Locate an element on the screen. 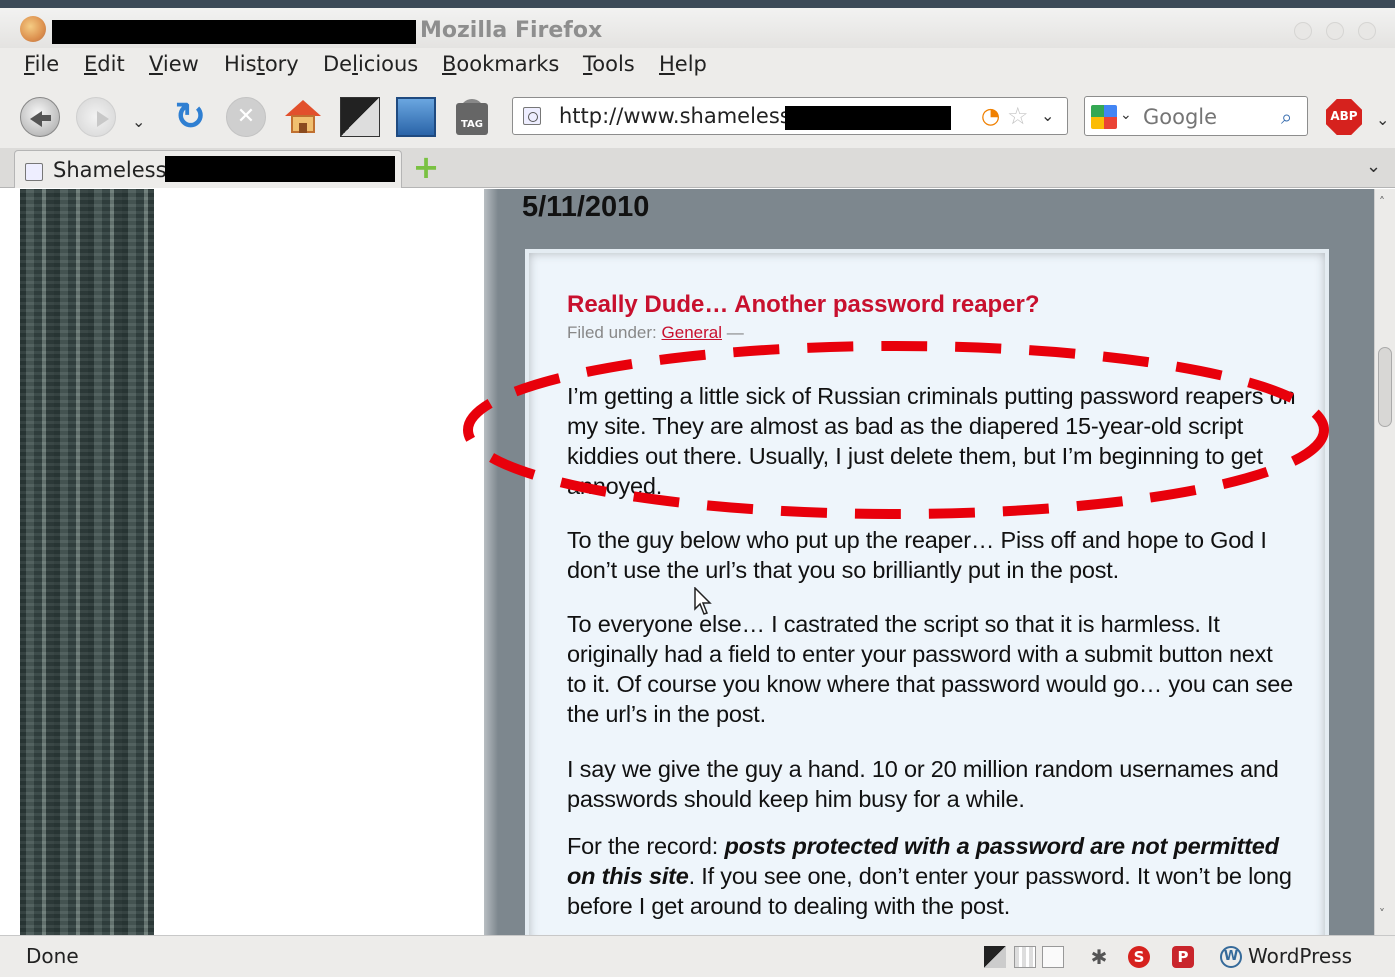 Image resolution: width=1395 pixels, height=977 pixels. url-dropdown-icon: ⌄ is located at coordinates (1047, 115).